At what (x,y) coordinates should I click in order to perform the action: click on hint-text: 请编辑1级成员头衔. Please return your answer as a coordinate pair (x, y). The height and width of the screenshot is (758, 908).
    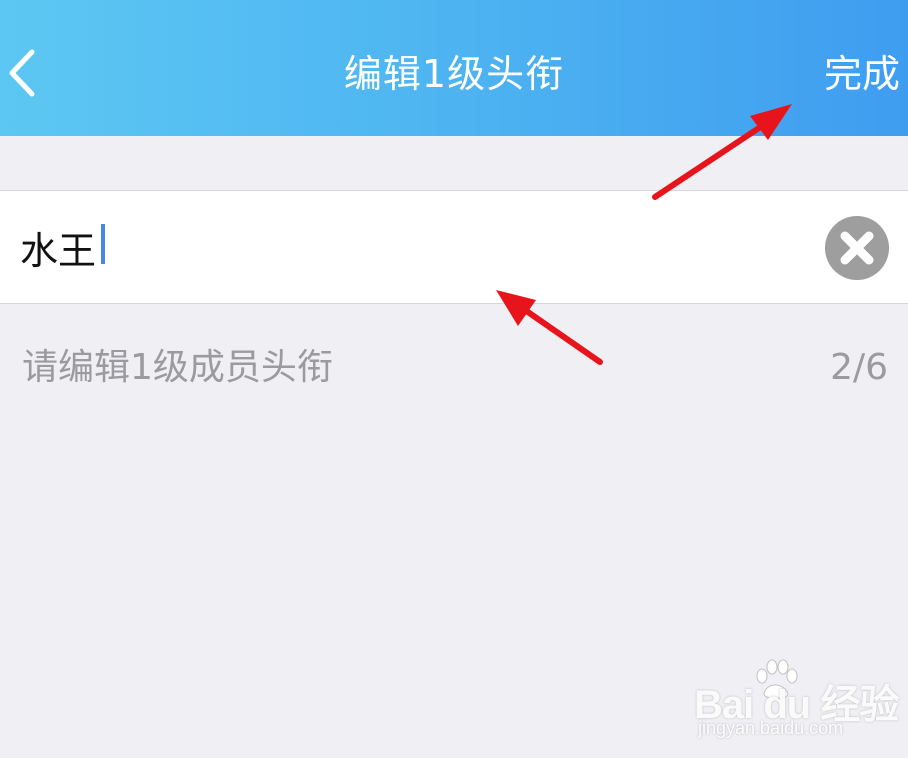
    Looking at the image, I should click on (177, 367).